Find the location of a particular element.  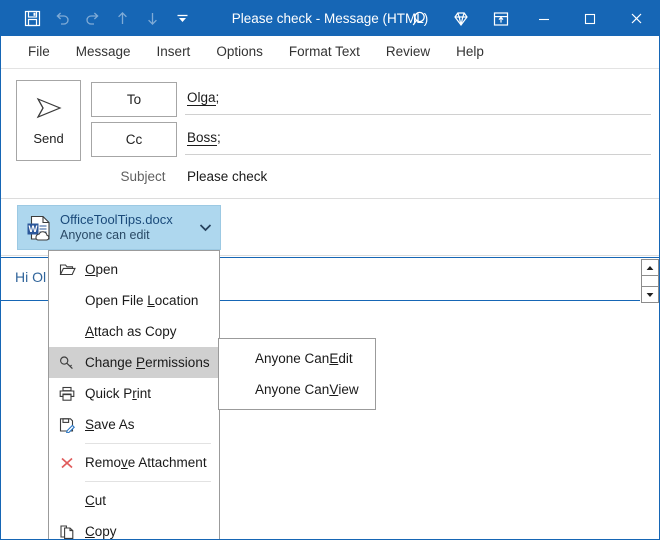

title-bar-right-group is located at coordinates (530, 18).